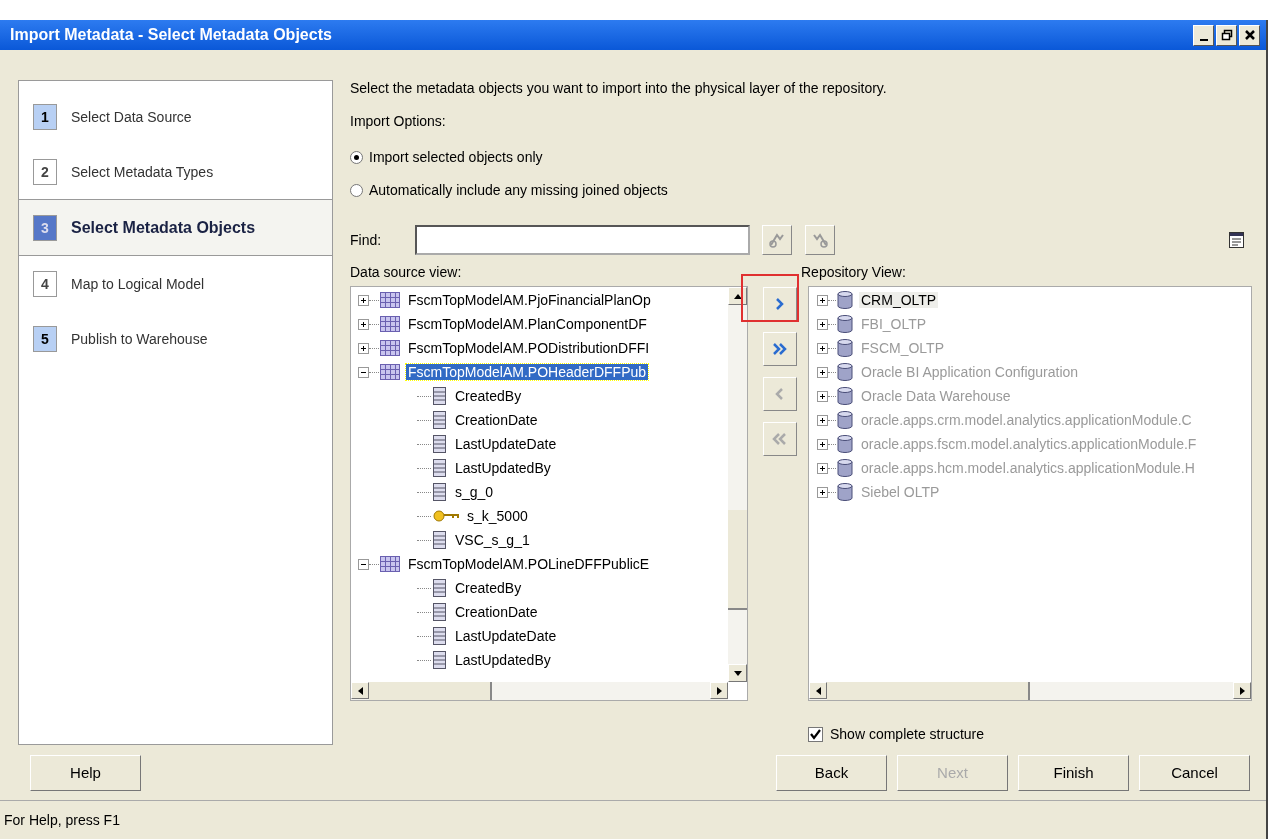  Describe the element at coordinates (854, 273) in the screenshot. I see `repository-view-label: Repository View:` at that location.